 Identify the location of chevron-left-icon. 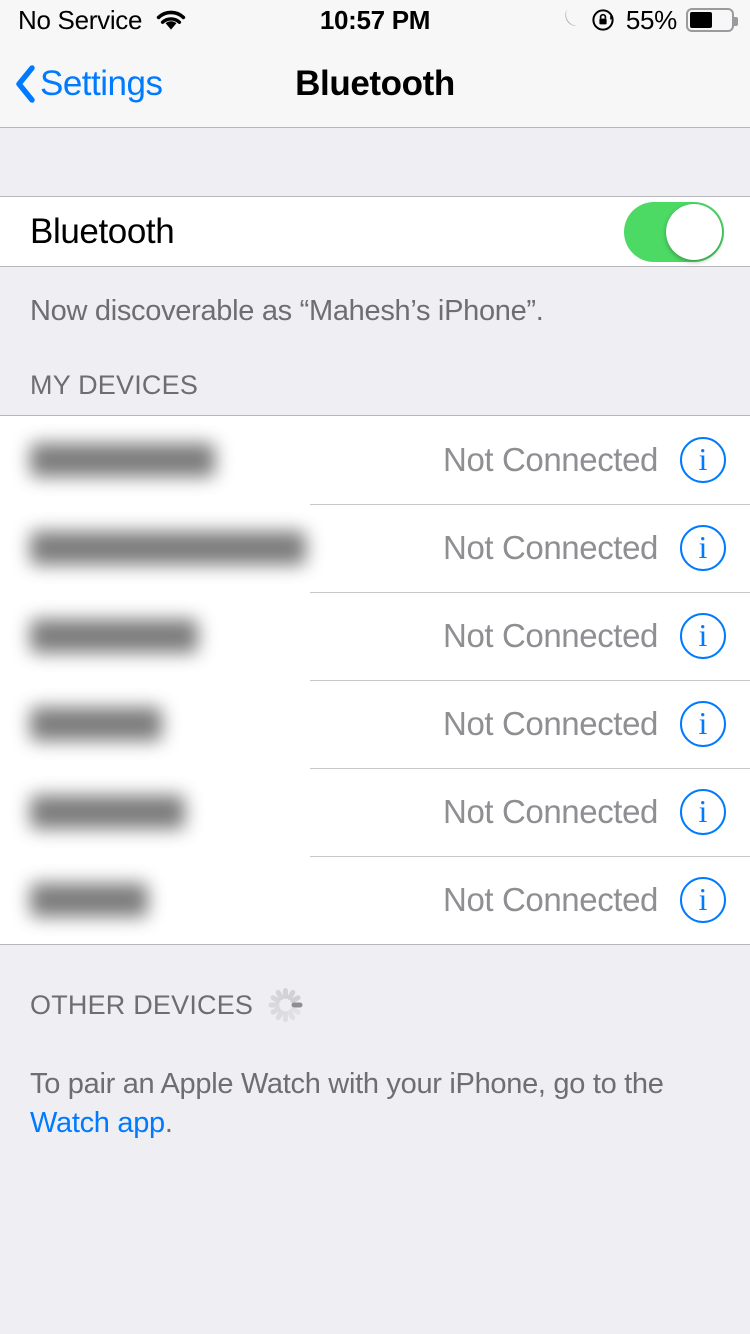
(25, 83).